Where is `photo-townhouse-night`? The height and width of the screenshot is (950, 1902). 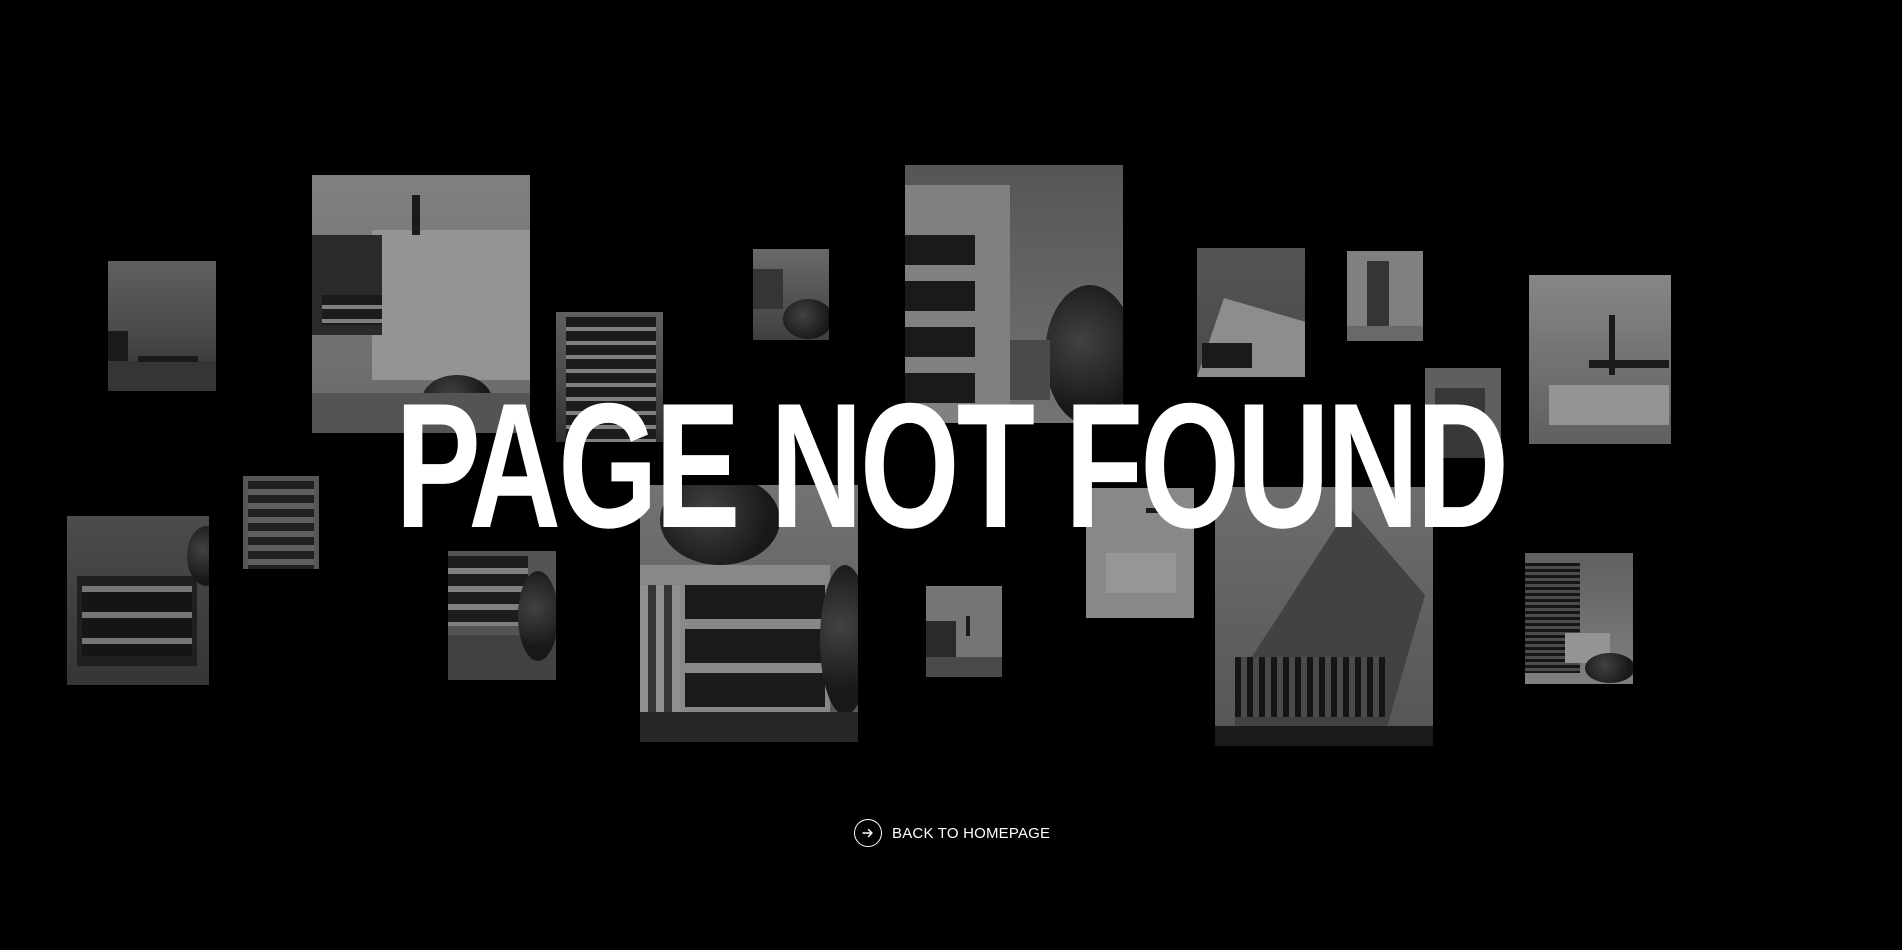
photo-townhouse-night is located at coordinates (138, 600).